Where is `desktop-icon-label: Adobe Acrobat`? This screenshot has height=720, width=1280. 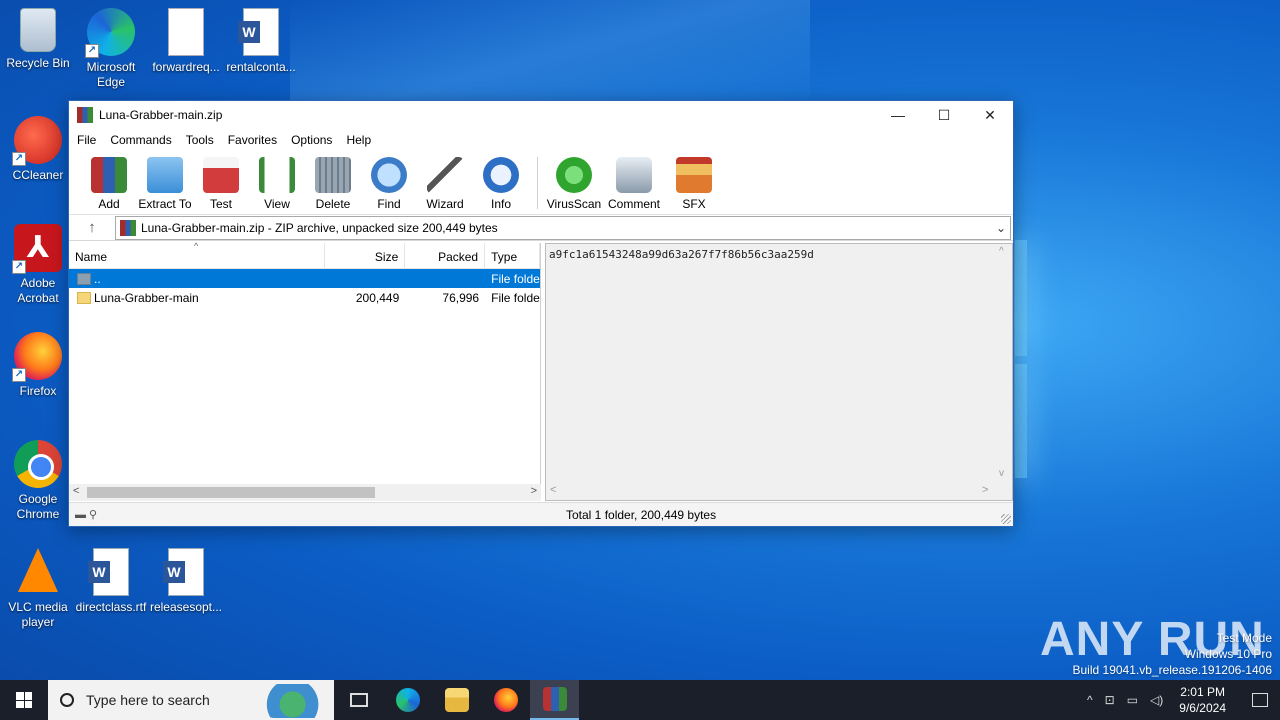
desktop-icon-label: Adobe Acrobat is located at coordinates (38, 290).